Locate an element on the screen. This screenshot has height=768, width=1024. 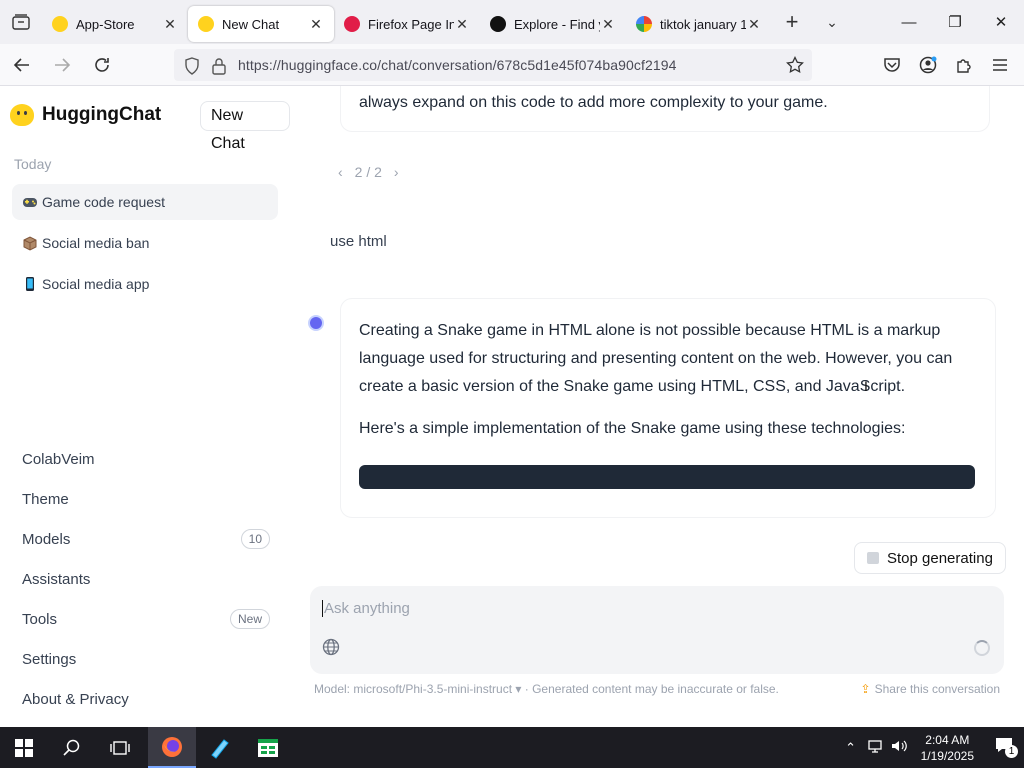
taskbar-notes-app is located at coordinates (220, 747).